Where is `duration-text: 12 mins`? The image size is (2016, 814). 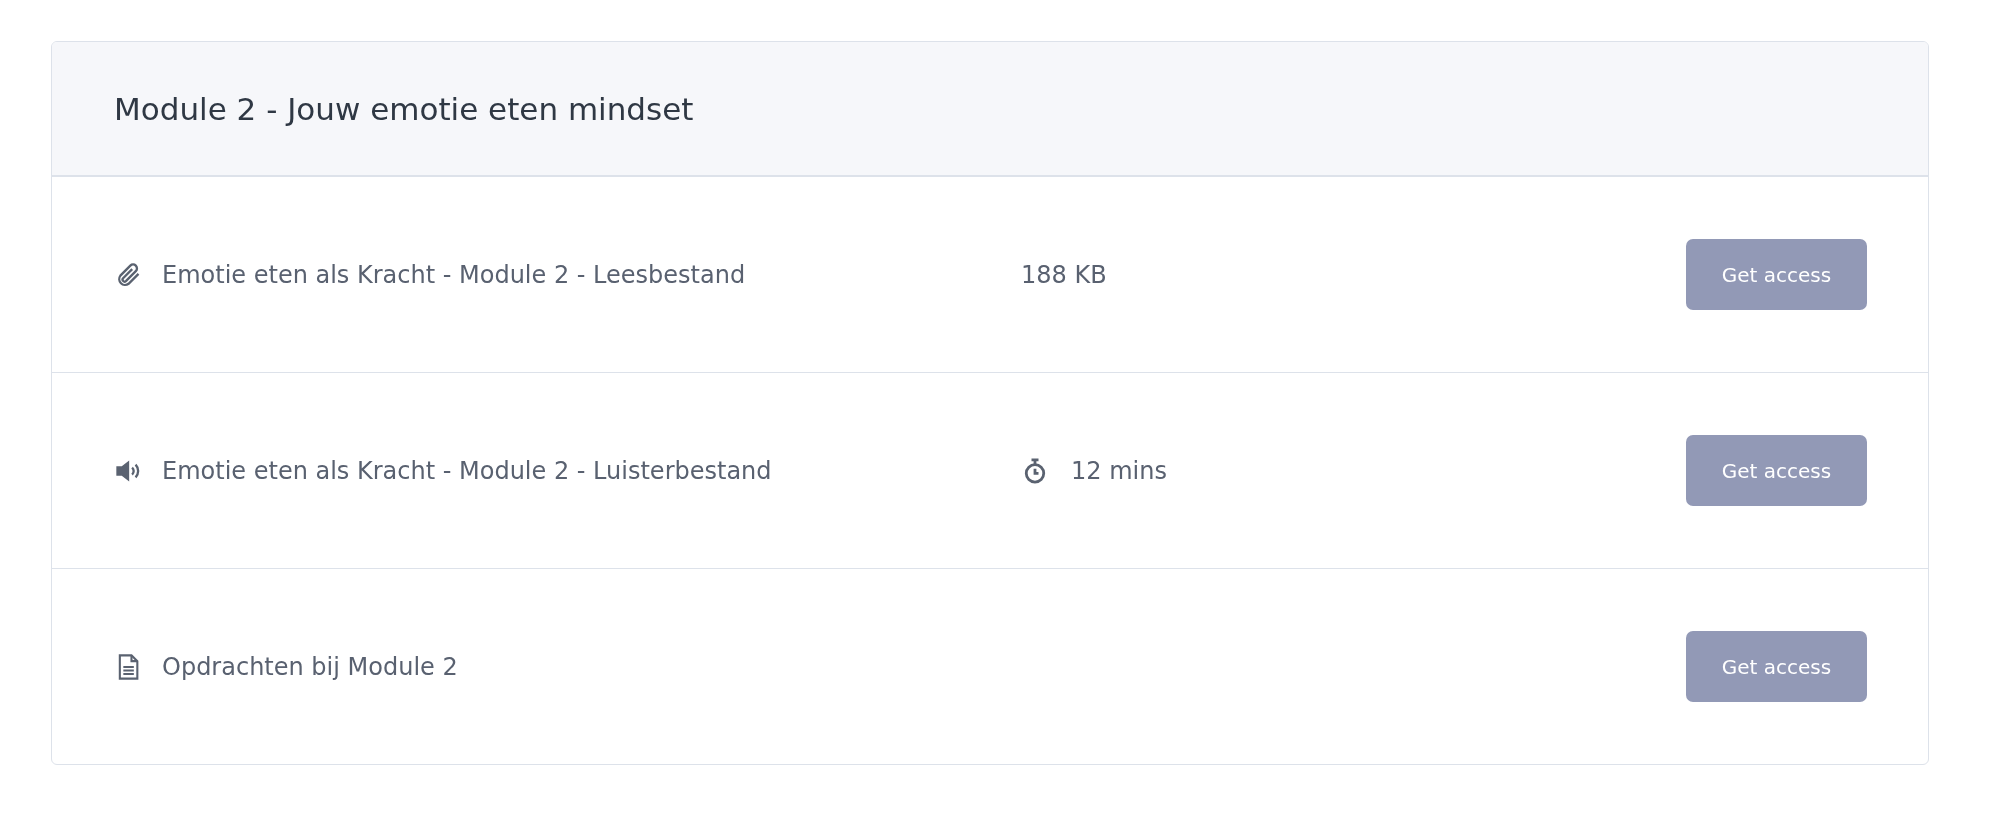
duration-text: 12 mins is located at coordinates (1119, 470).